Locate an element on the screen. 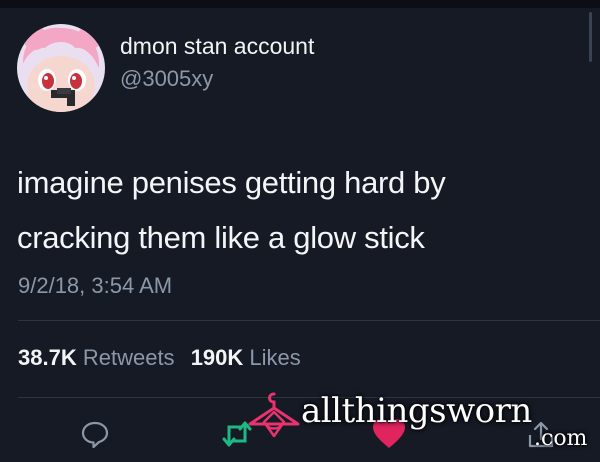 The image size is (600, 462). display-name: dmon stan account is located at coordinates (217, 46).